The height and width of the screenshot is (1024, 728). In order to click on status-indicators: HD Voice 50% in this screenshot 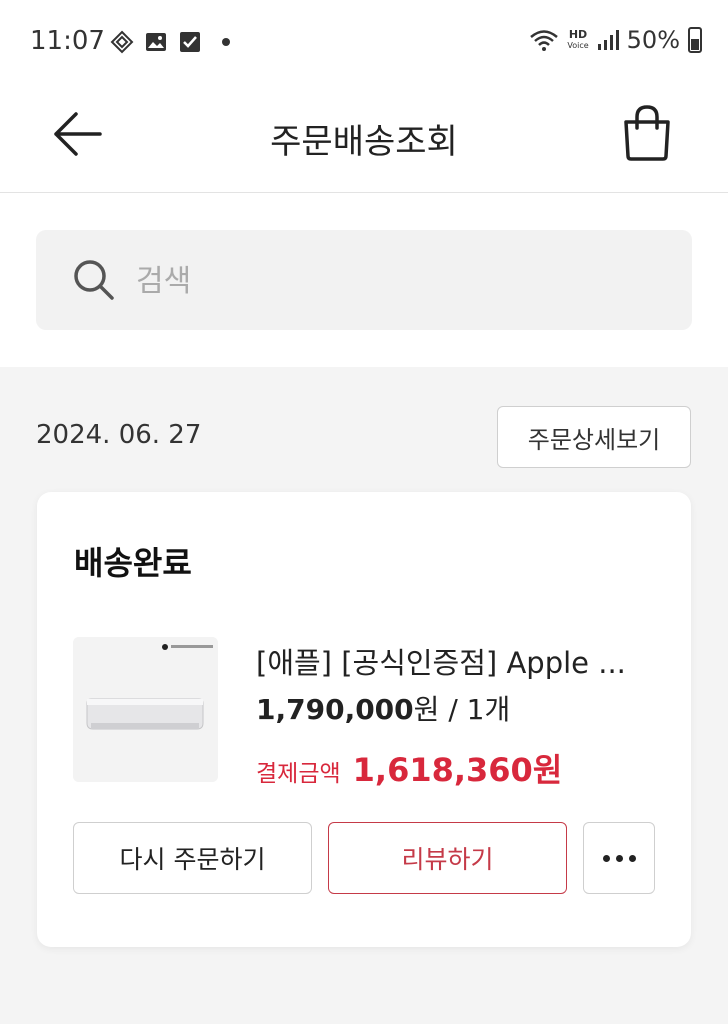, I will do `click(615, 40)`.